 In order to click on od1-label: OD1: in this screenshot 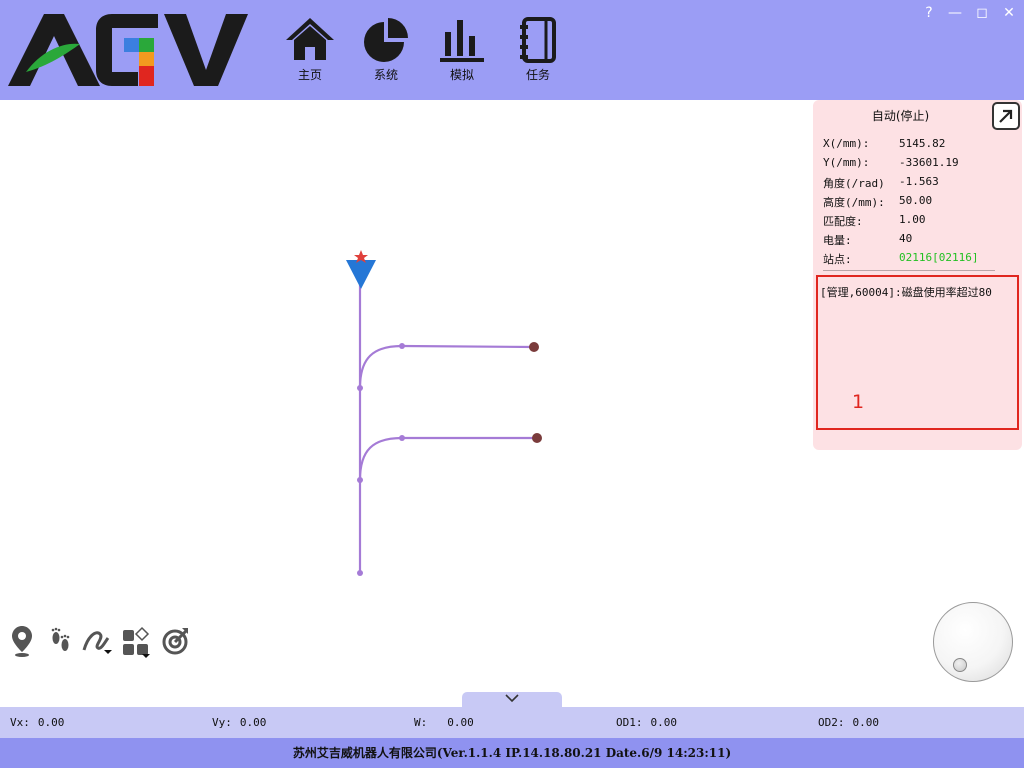, I will do `click(629, 722)`.